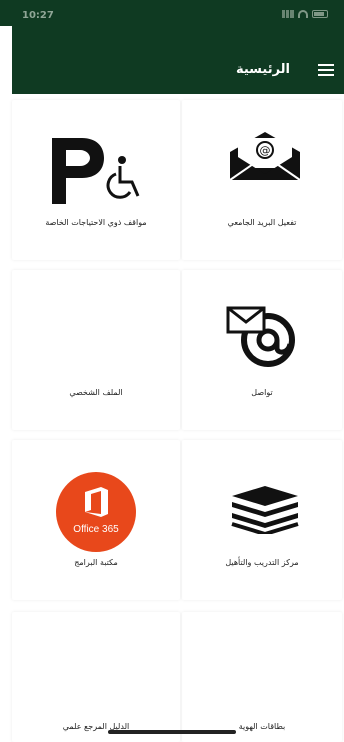 This screenshot has height=742, width=344. I want to click on mail-at-contact-icon, so click(260, 336).